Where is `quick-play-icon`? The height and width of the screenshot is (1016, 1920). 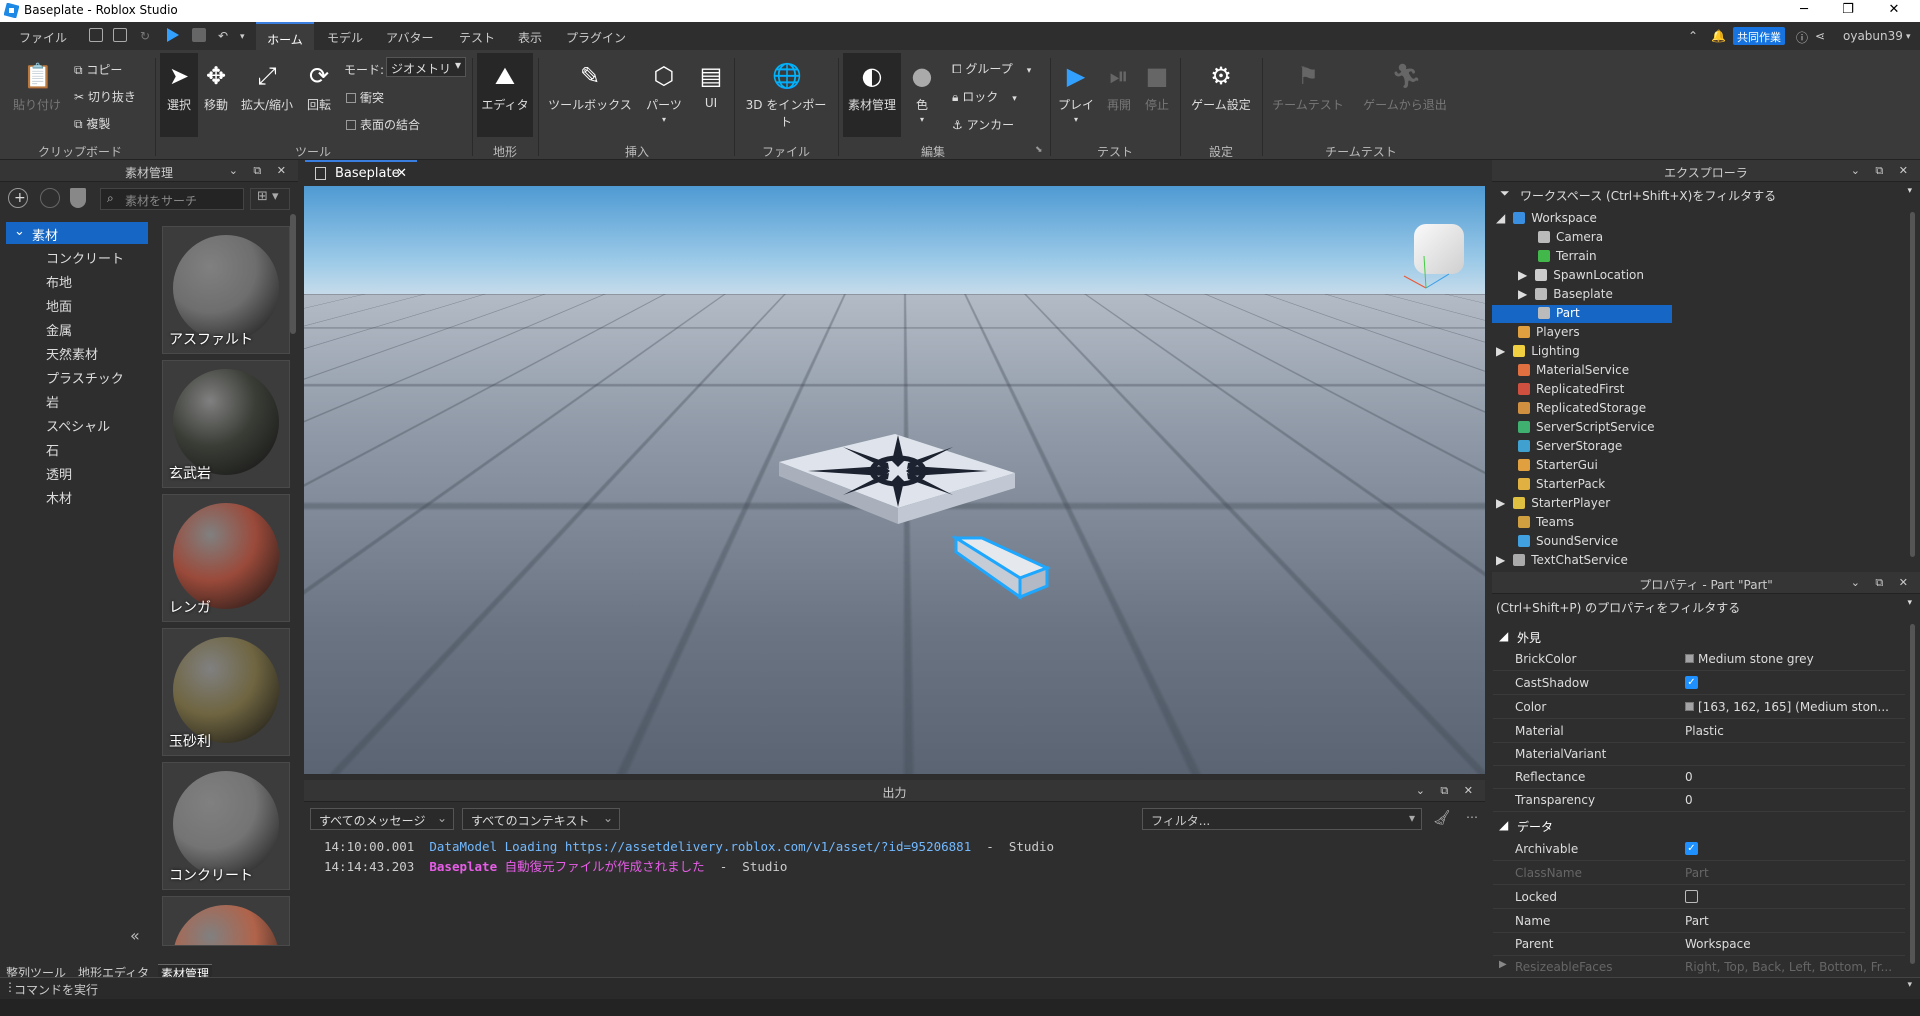 quick-play-icon is located at coordinates (173, 35).